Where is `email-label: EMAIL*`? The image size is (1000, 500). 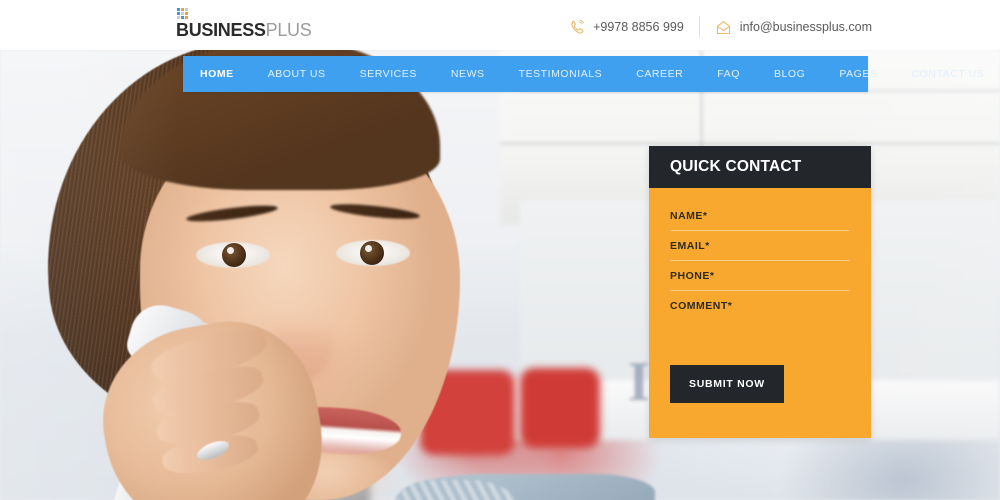
email-label: EMAIL* is located at coordinates (690, 246).